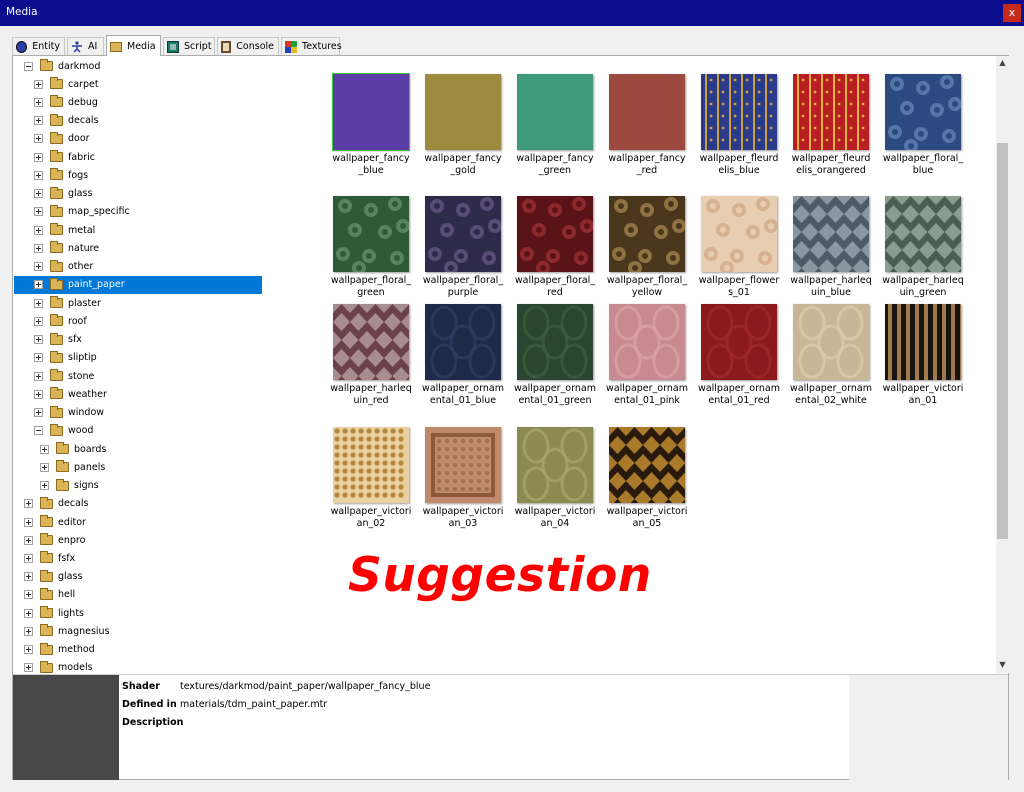 This screenshot has width=1024, height=792. What do you see at coordinates (66, 102) in the screenshot?
I see `tree-node-debug: debug` at bounding box center [66, 102].